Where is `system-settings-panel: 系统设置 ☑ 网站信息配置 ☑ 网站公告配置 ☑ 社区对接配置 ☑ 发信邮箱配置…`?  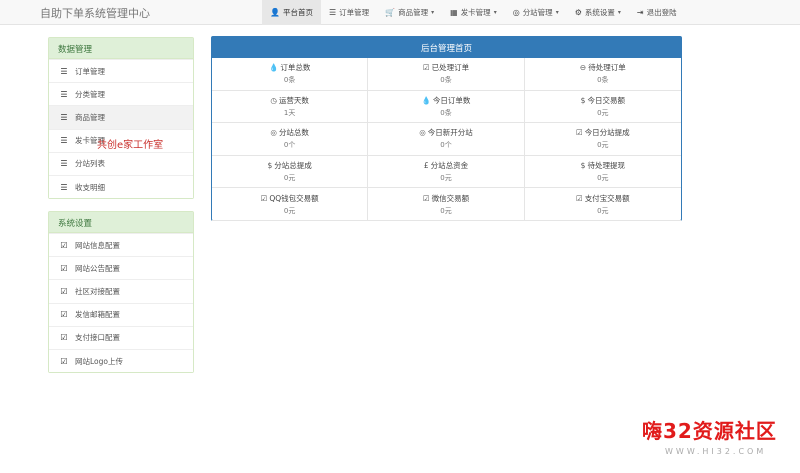
system-settings-panel: 系统设置 ☑ 网站信息配置 ☑ 网站公告配置 ☑ 社区对接配置 ☑ 发信邮箱配置… is located at coordinates (121, 292).